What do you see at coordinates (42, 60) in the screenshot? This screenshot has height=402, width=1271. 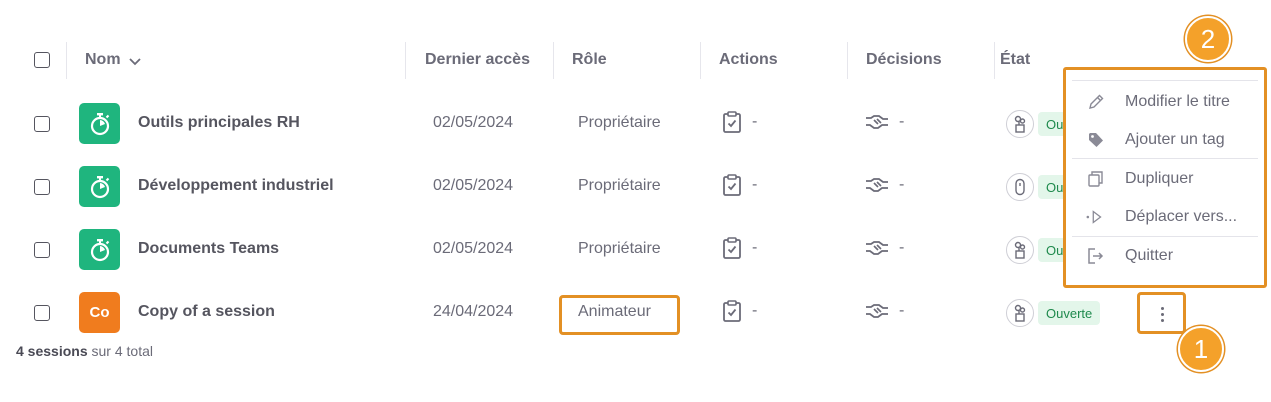 I see `select-all-checkbox` at bounding box center [42, 60].